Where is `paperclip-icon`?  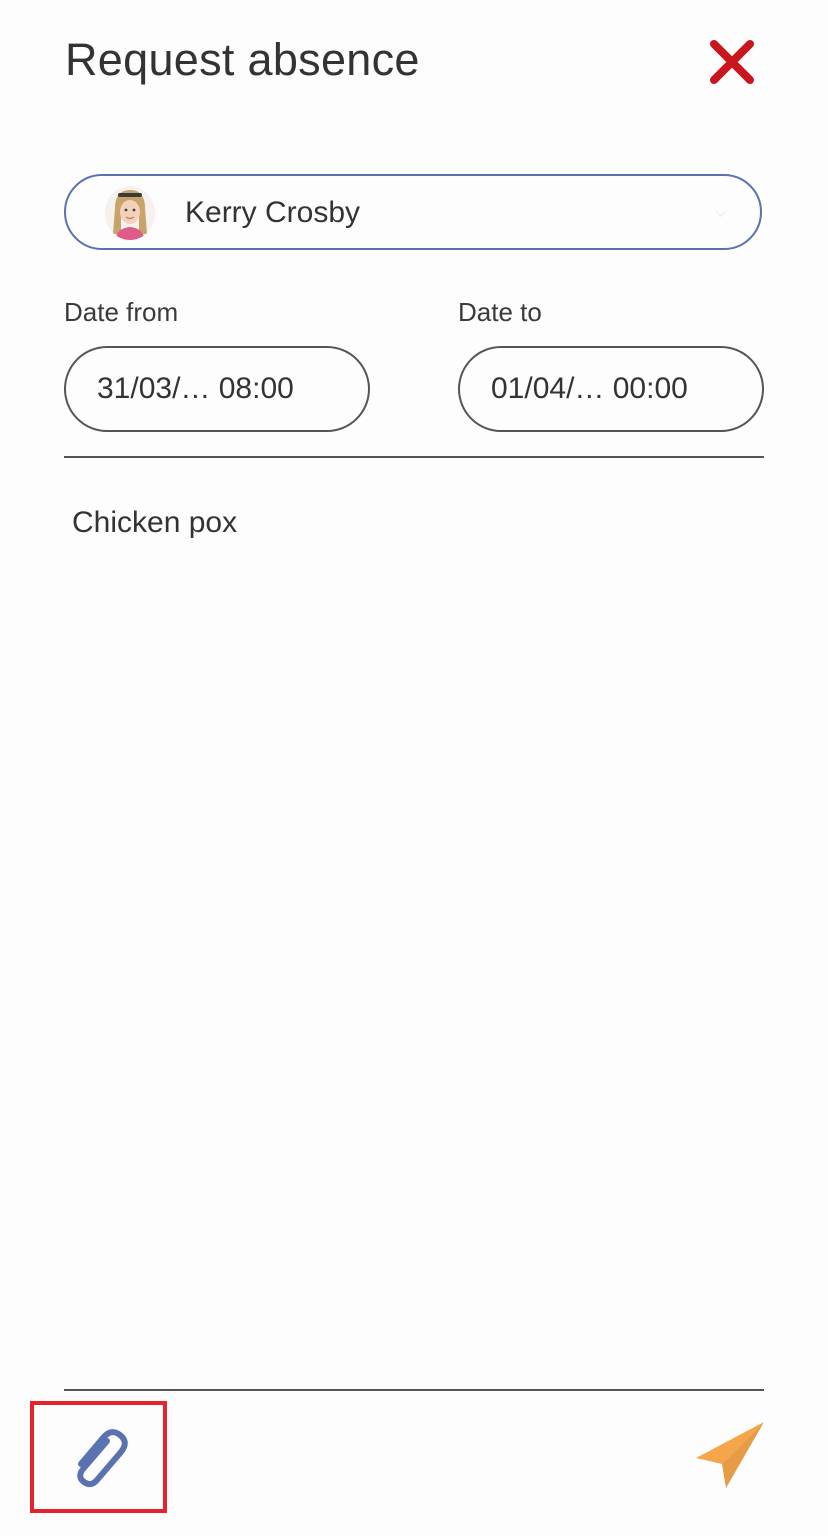 paperclip-icon is located at coordinates (102, 1458).